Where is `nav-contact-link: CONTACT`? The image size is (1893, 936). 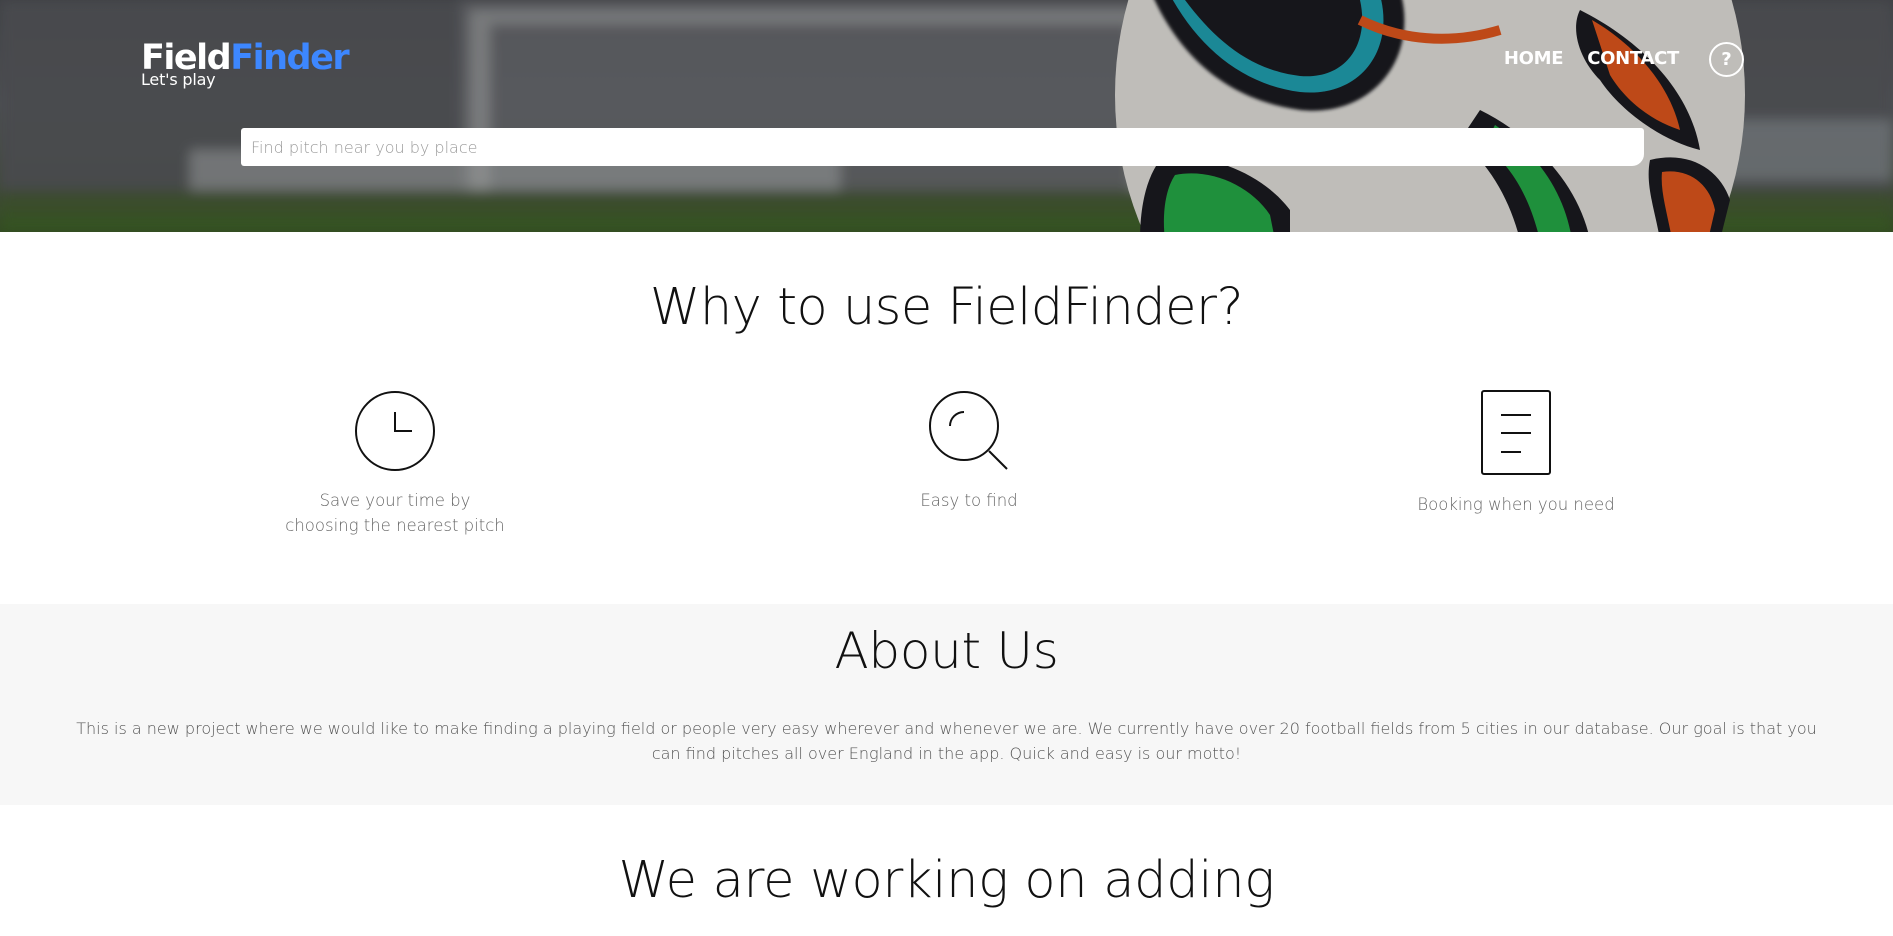 nav-contact-link: CONTACT is located at coordinates (1633, 59).